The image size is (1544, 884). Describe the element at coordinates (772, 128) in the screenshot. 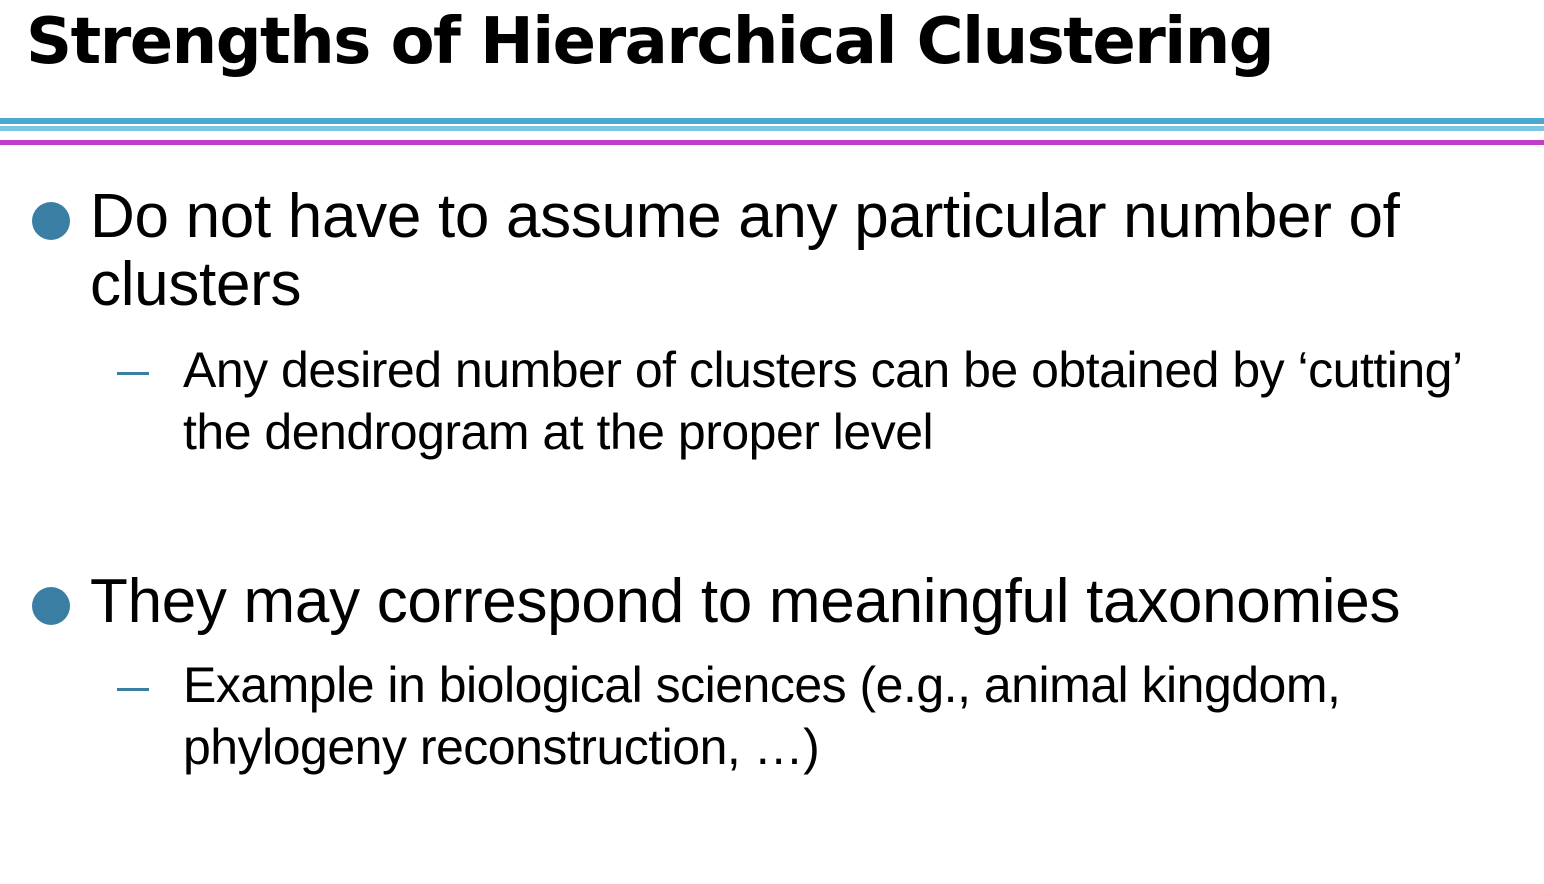

I see `title-rule-light-blue` at that location.